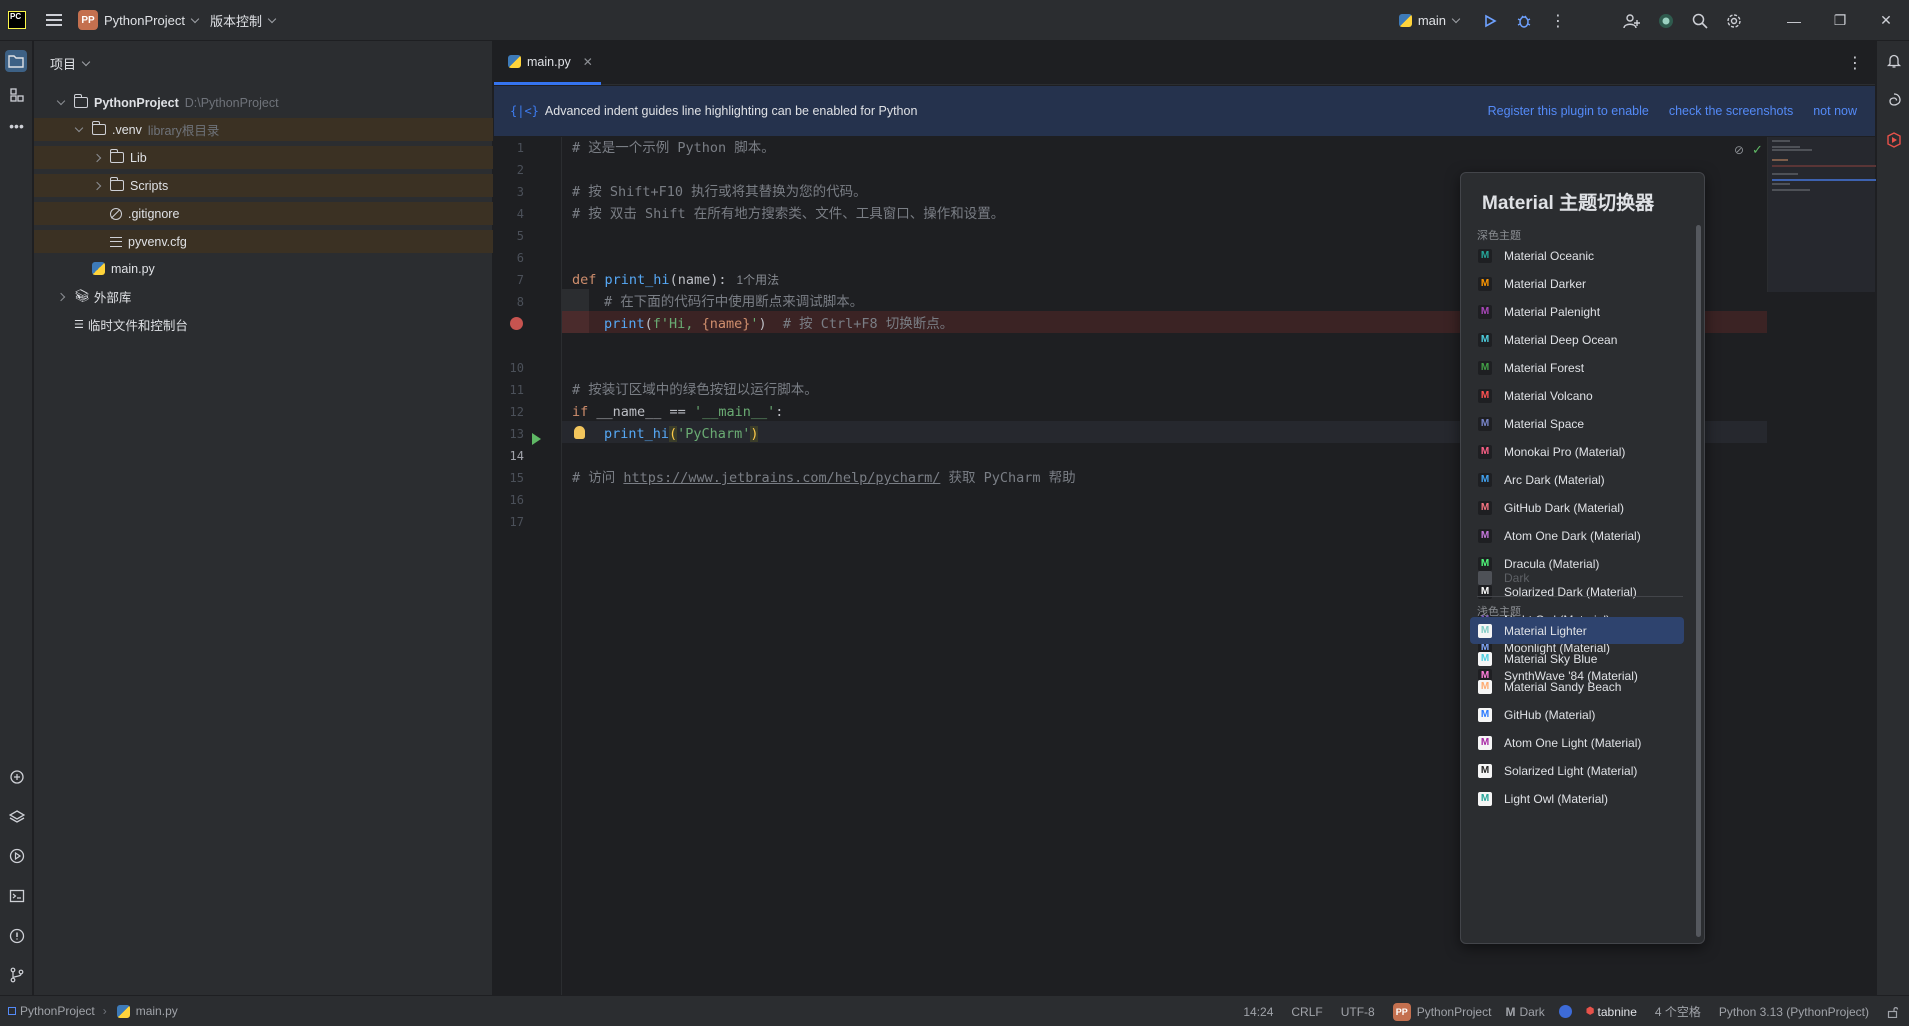  What do you see at coordinates (1558, 21) in the screenshot?
I see `more-actions-button: ⋮` at bounding box center [1558, 21].